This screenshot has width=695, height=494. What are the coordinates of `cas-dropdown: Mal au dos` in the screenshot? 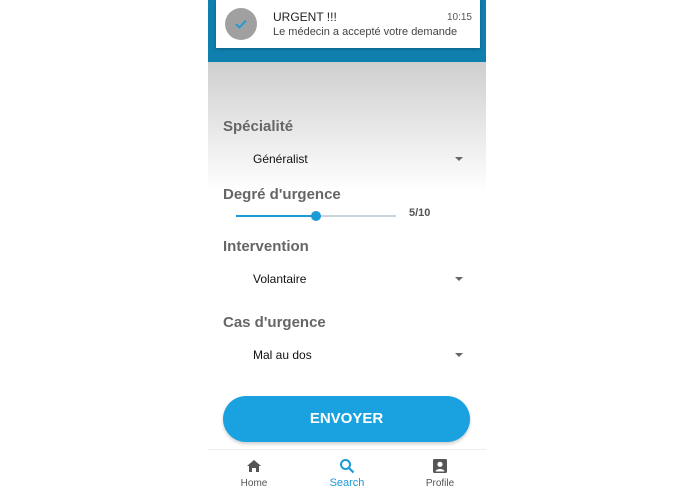 It's located at (358, 356).